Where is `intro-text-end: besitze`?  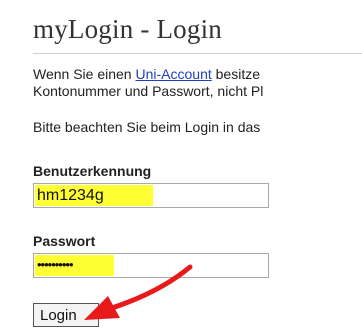
intro-text-end: besitze is located at coordinates (235, 74).